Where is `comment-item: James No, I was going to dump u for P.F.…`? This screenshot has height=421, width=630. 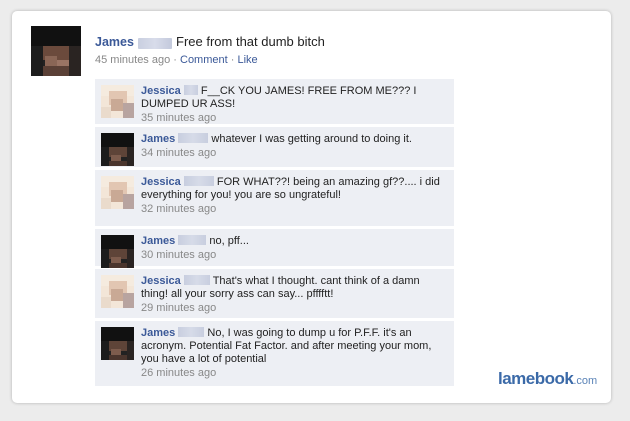
comment-item: James No, I was going to dump u for P.F.… is located at coordinates (274, 353).